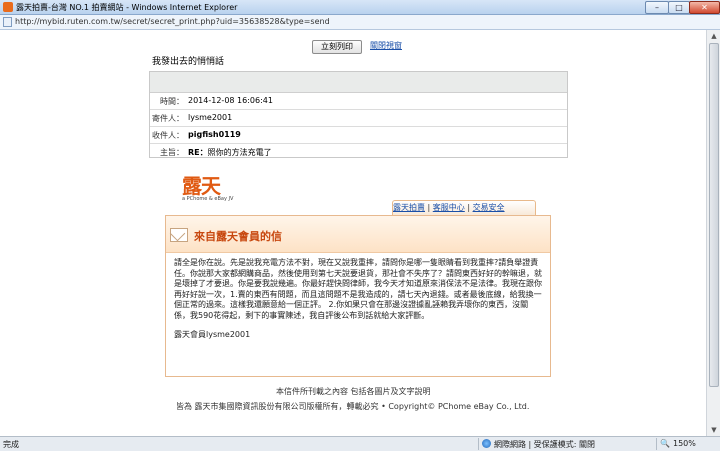 This screenshot has height=451, width=720. I want to click on subject-row: 主旨： RE：照你的方法充電了, so click(358, 150).